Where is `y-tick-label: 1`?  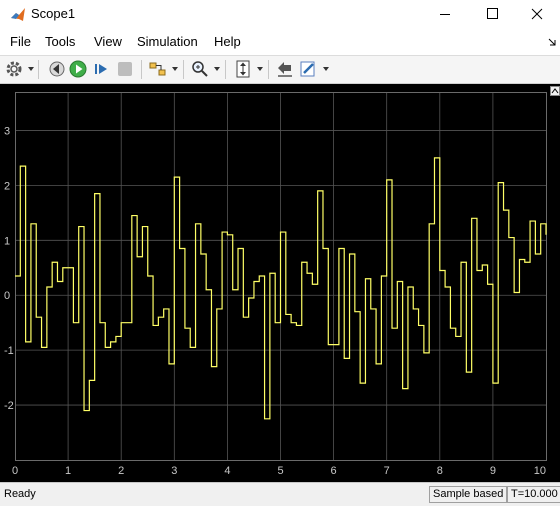 y-tick-label: 1 is located at coordinates (7, 241).